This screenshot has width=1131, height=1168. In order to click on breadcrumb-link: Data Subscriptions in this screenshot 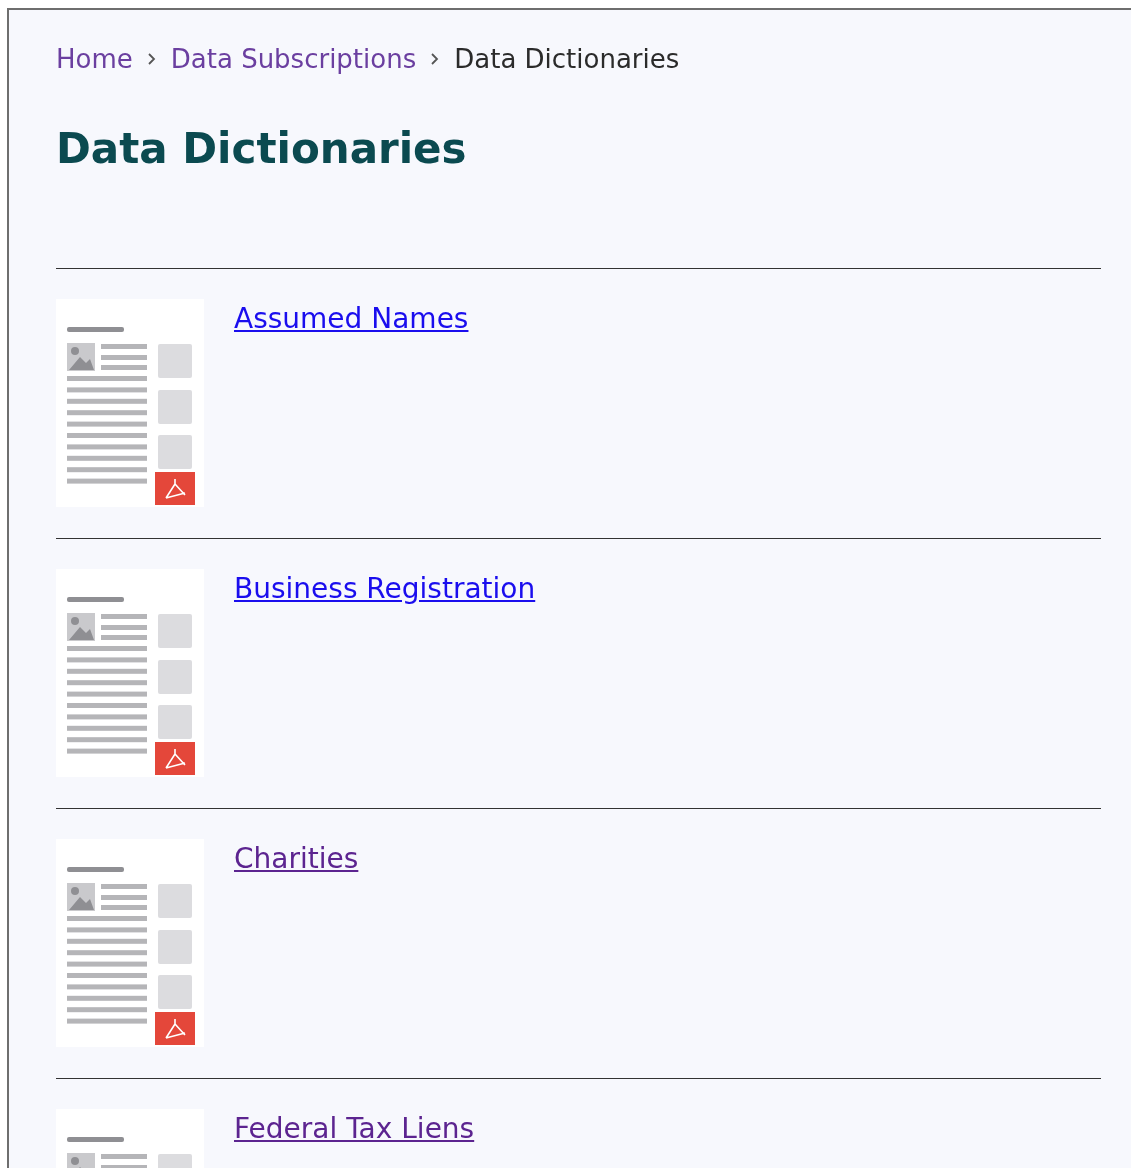, I will do `click(293, 59)`.